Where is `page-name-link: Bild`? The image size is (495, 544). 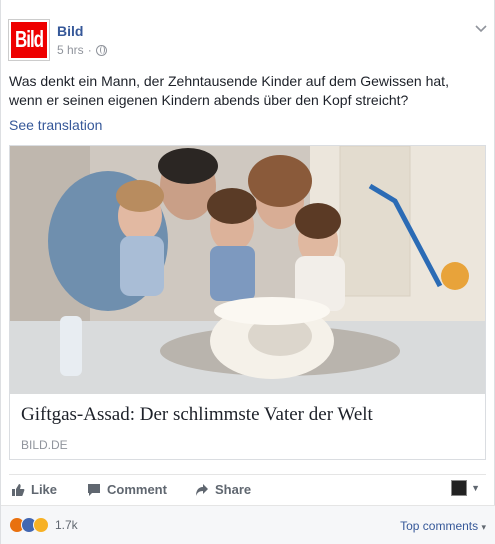 page-name-link: Bild is located at coordinates (70, 31).